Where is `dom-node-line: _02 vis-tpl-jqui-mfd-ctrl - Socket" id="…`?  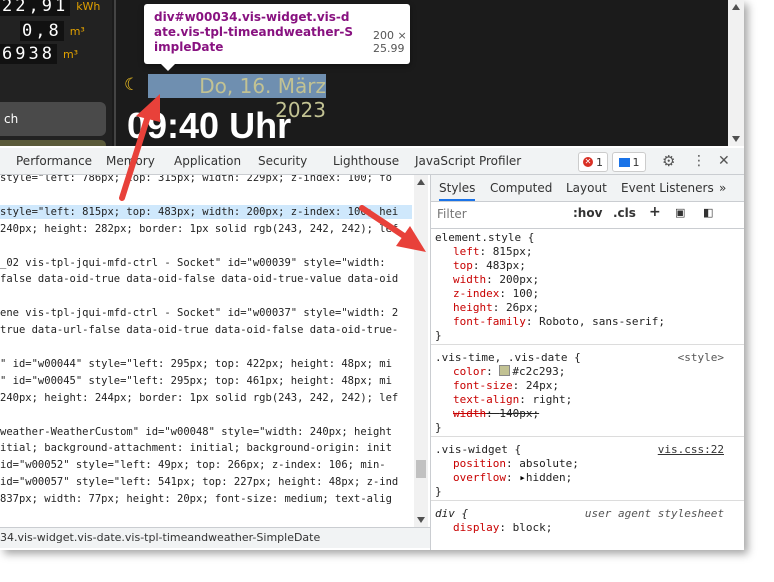 dom-node-line: _02 vis-tpl-jqui-mfd-ctrl - Socket" id="… is located at coordinates (206, 263).